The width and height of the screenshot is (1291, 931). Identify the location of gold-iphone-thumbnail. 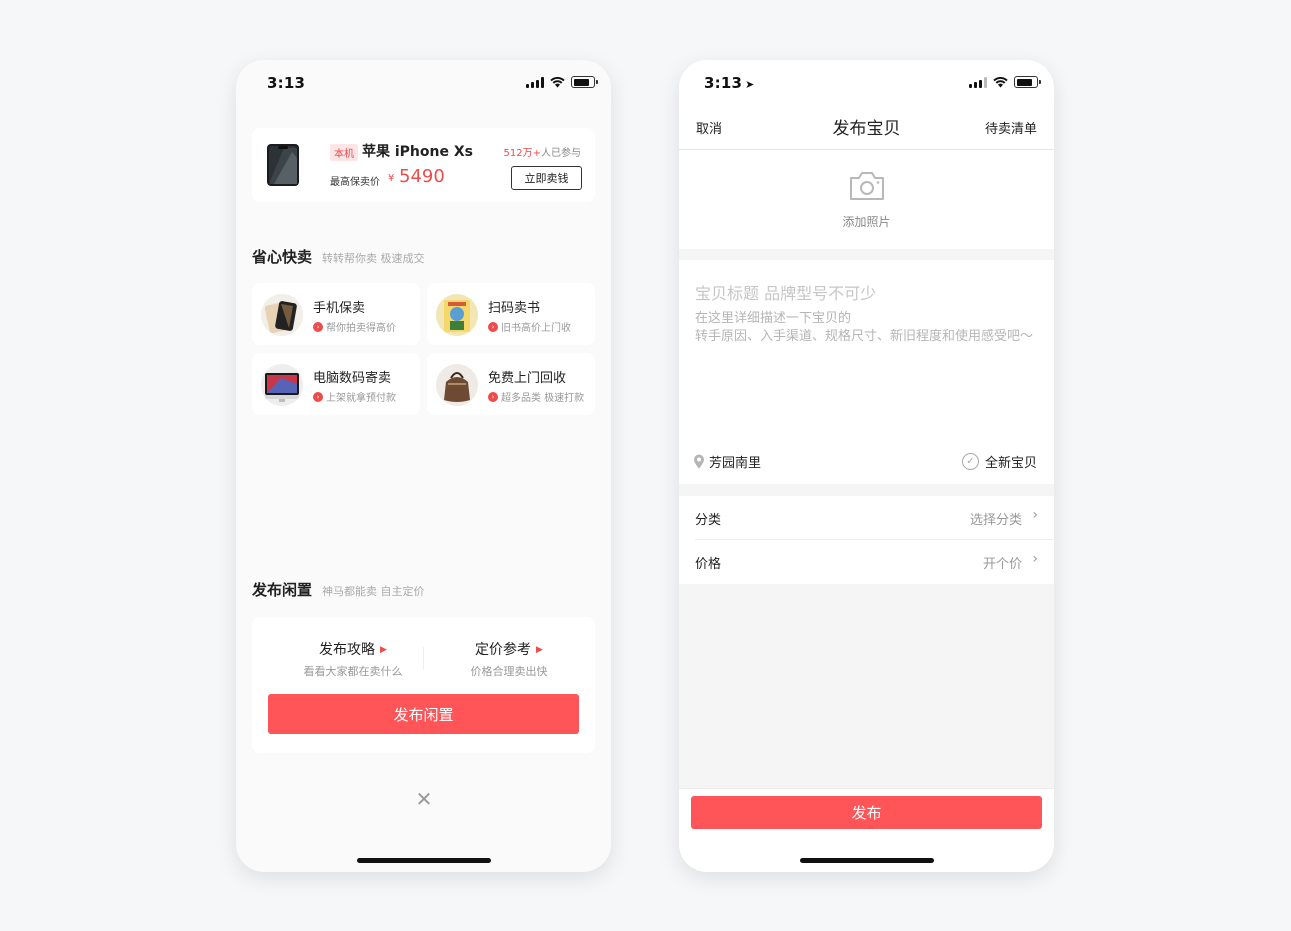
(282, 315).